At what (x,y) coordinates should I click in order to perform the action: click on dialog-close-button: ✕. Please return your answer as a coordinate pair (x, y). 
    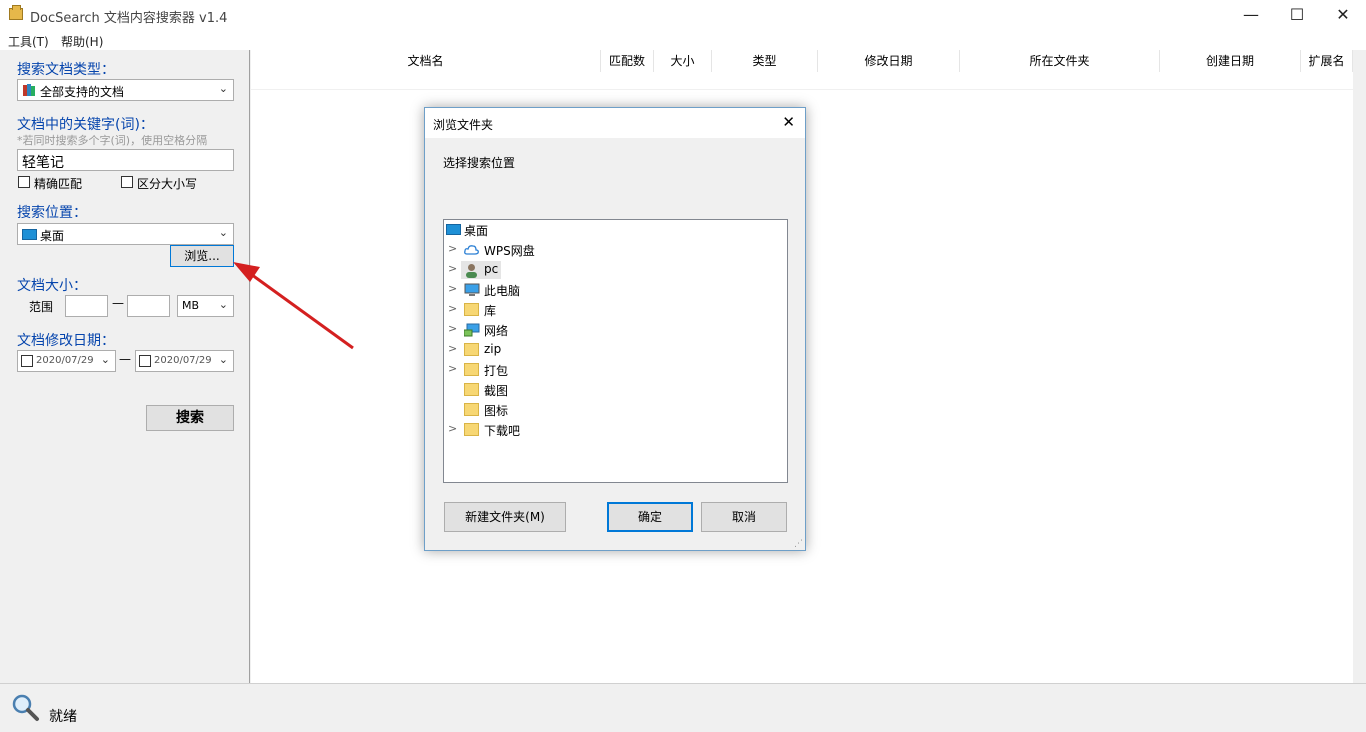
    Looking at the image, I should click on (788, 122).